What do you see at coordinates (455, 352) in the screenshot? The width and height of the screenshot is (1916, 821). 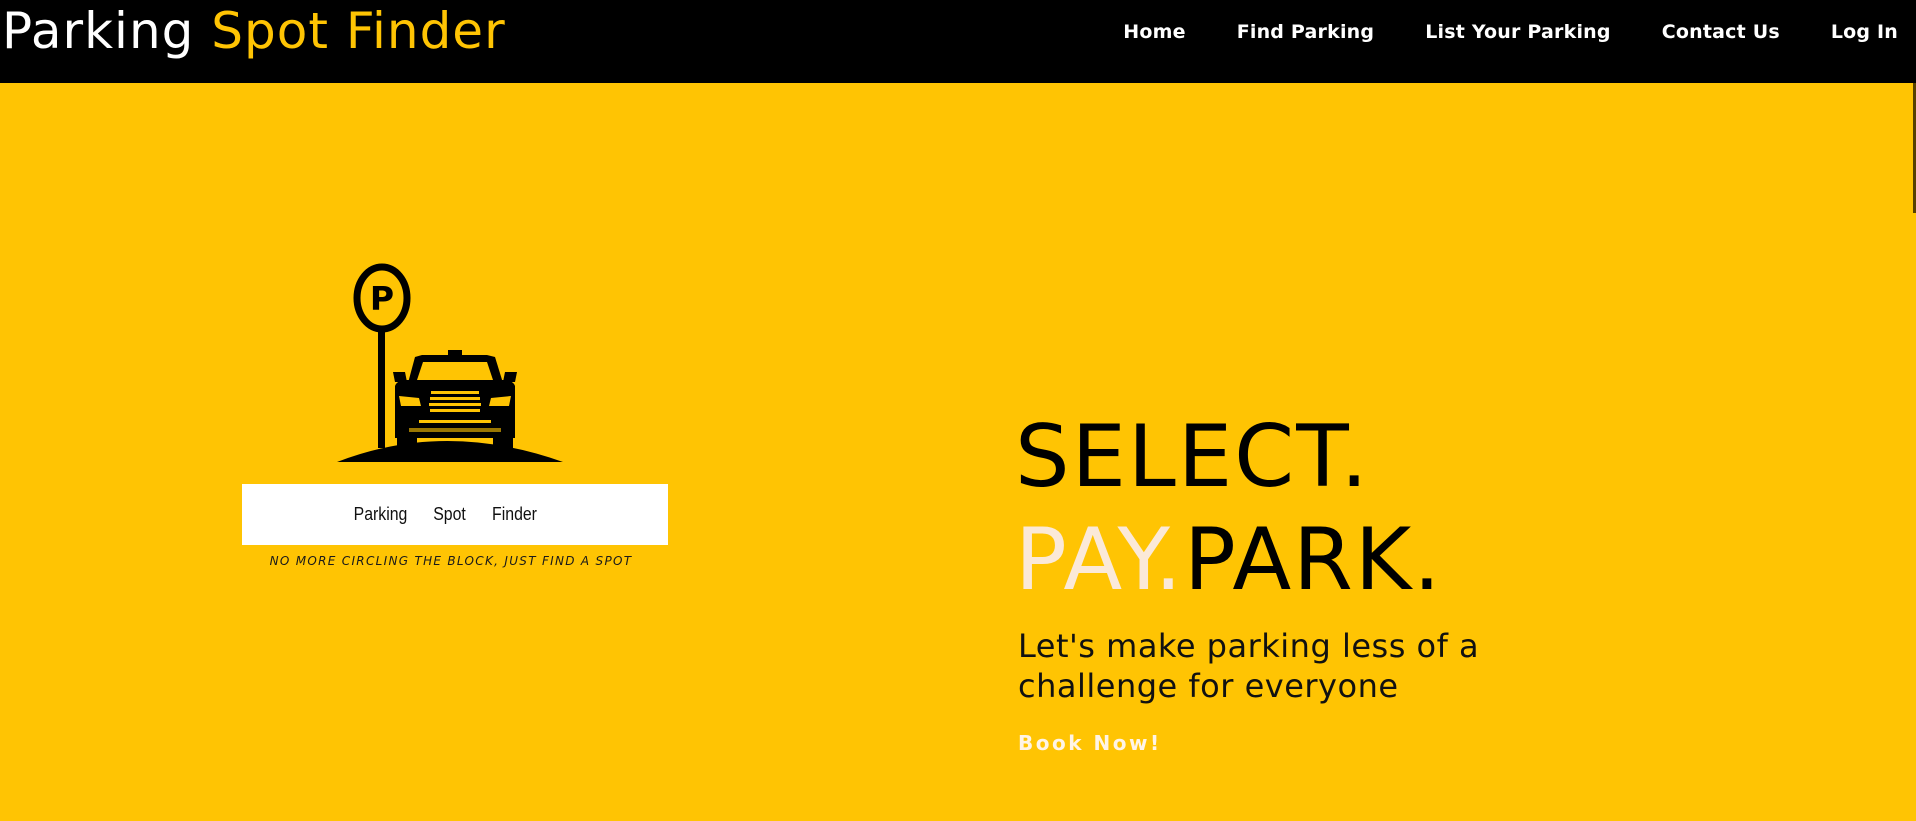 I see `car-mirror` at bounding box center [455, 352].